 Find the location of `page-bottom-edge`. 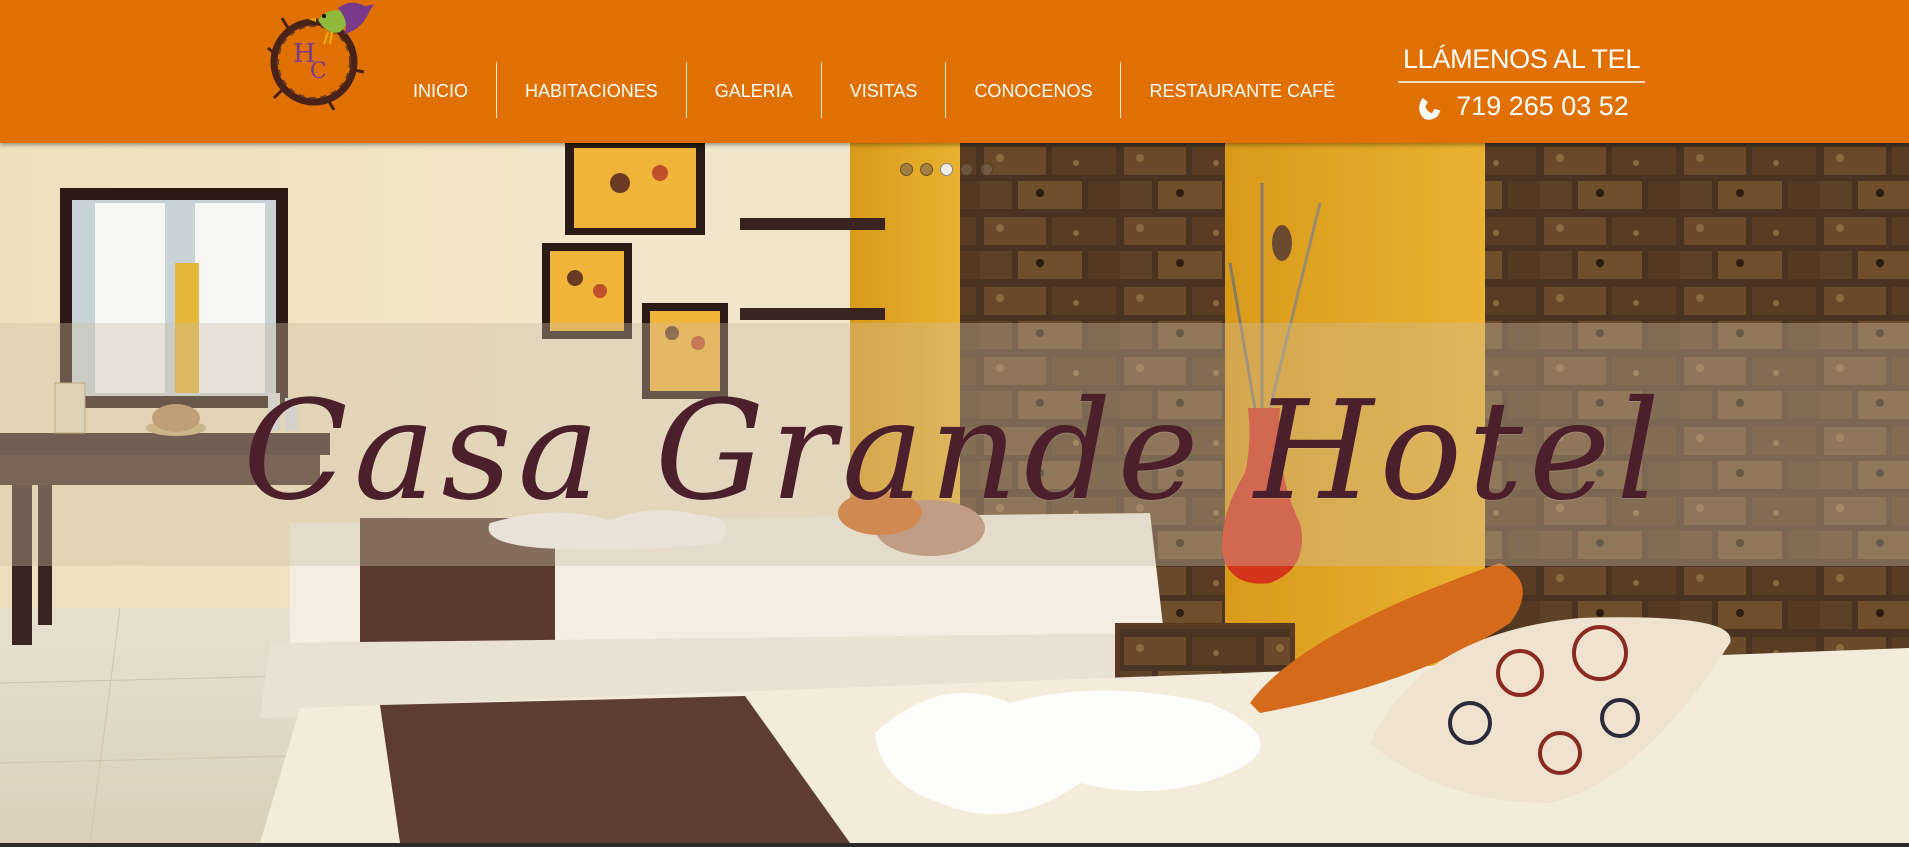

page-bottom-edge is located at coordinates (954, 845).